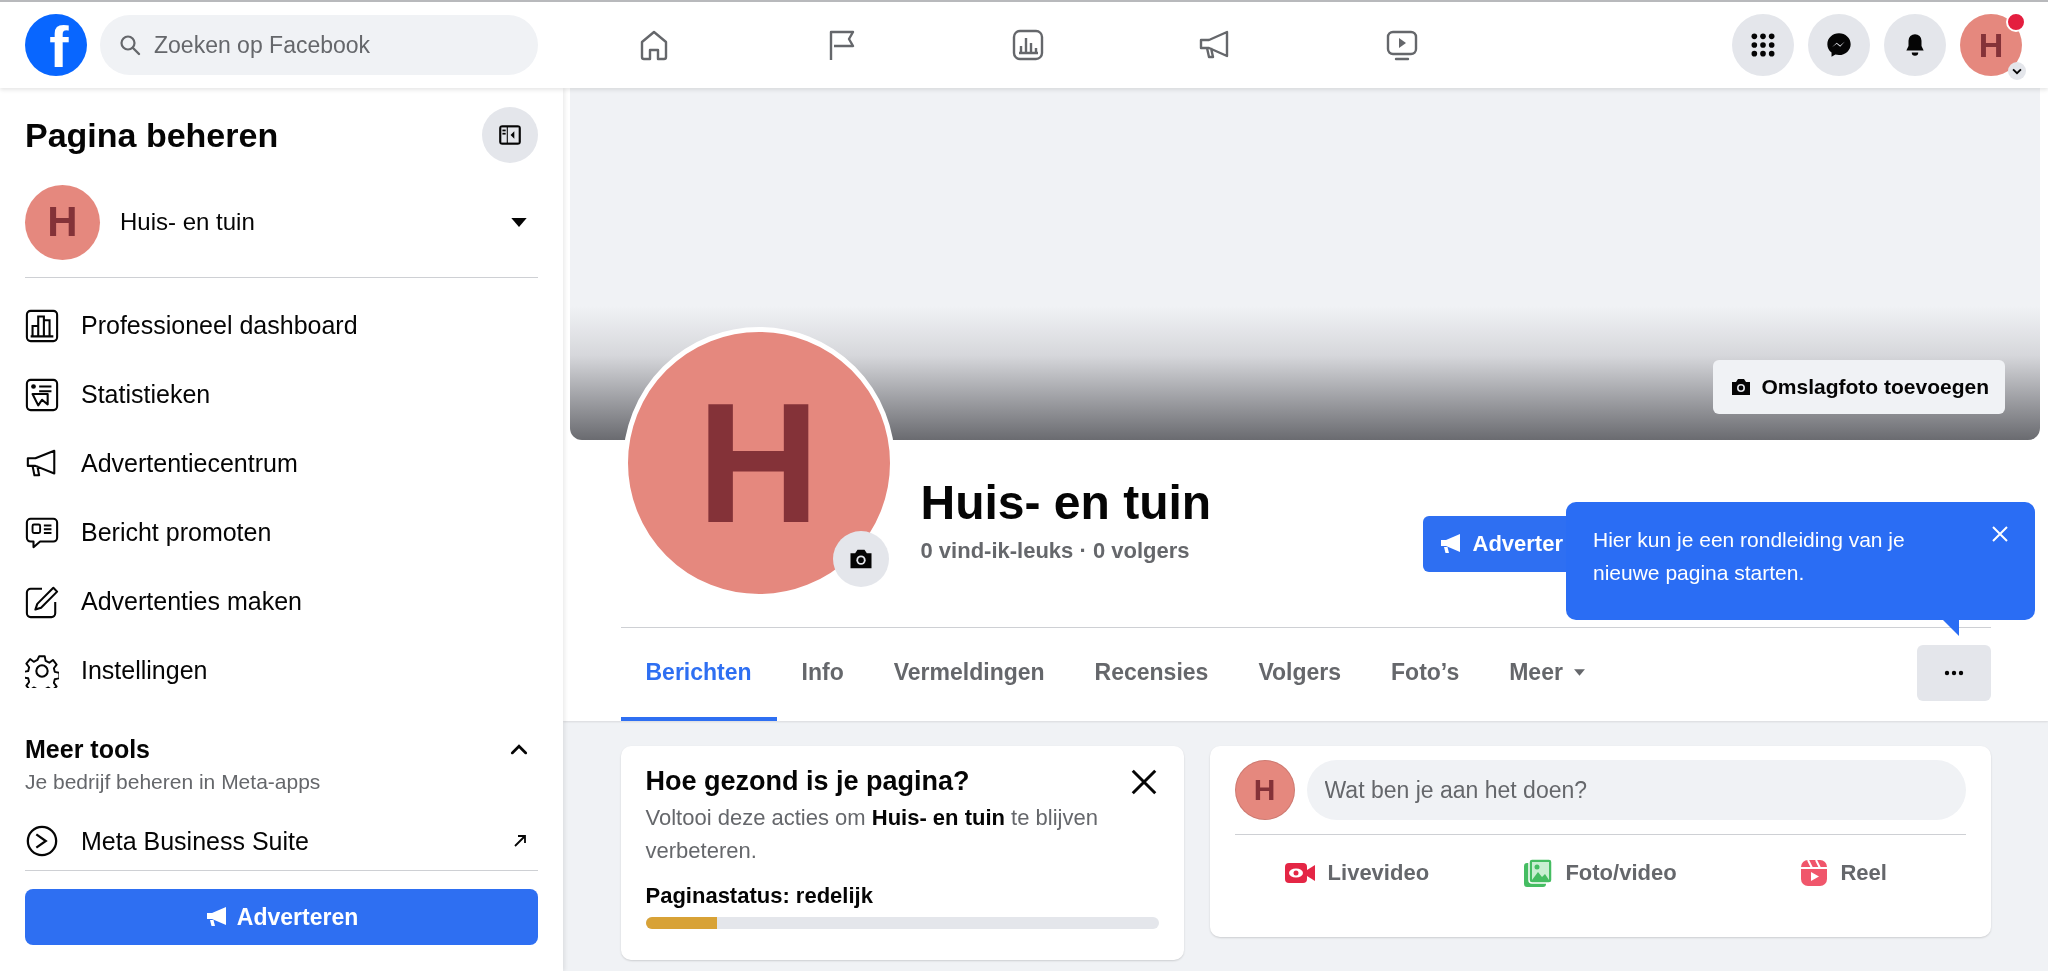  What do you see at coordinates (1843, 873) in the screenshot?
I see `composer-action: Reel` at bounding box center [1843, 873].